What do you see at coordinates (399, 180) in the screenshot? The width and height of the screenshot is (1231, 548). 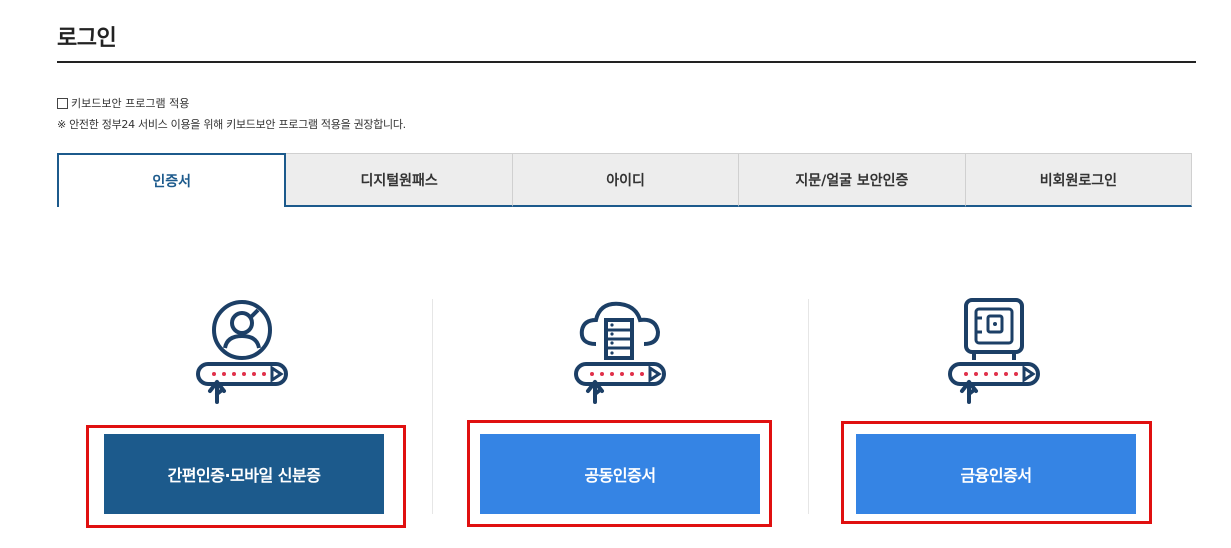 I see `tab-digital-onepass: 디지털원패스` at bounding box center [399, 180].